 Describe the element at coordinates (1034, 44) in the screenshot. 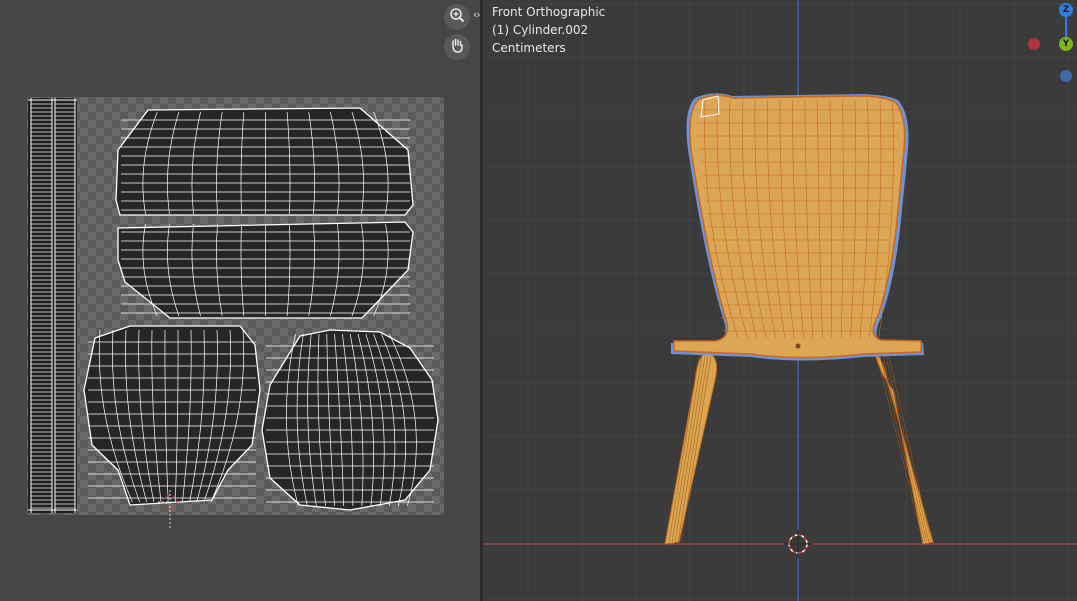

I see `gizmo-neg-x-axis` at that location.